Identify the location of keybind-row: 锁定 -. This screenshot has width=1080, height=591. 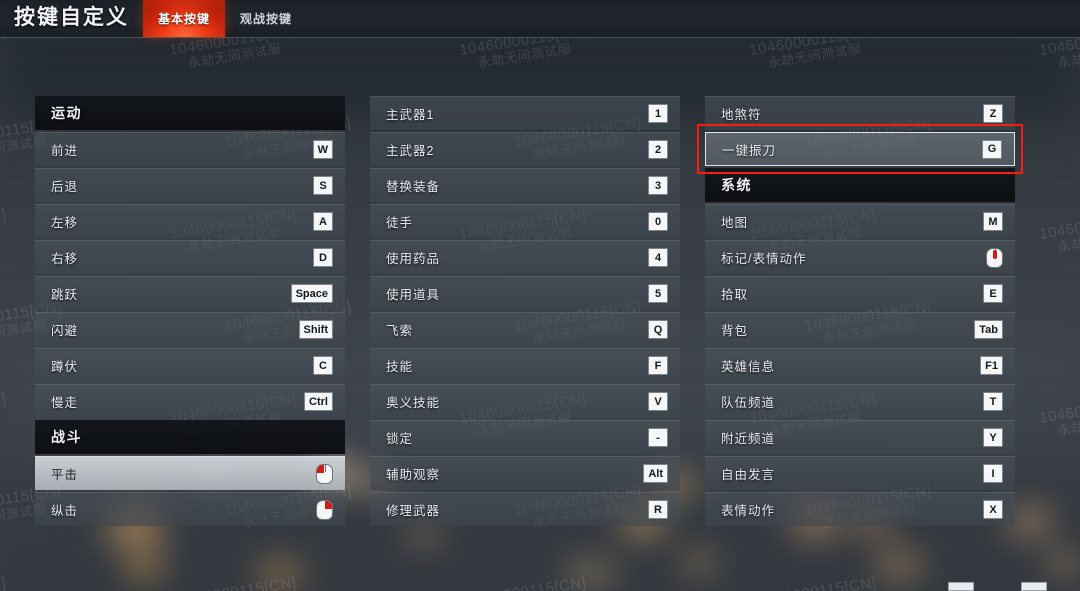
(525, 437).